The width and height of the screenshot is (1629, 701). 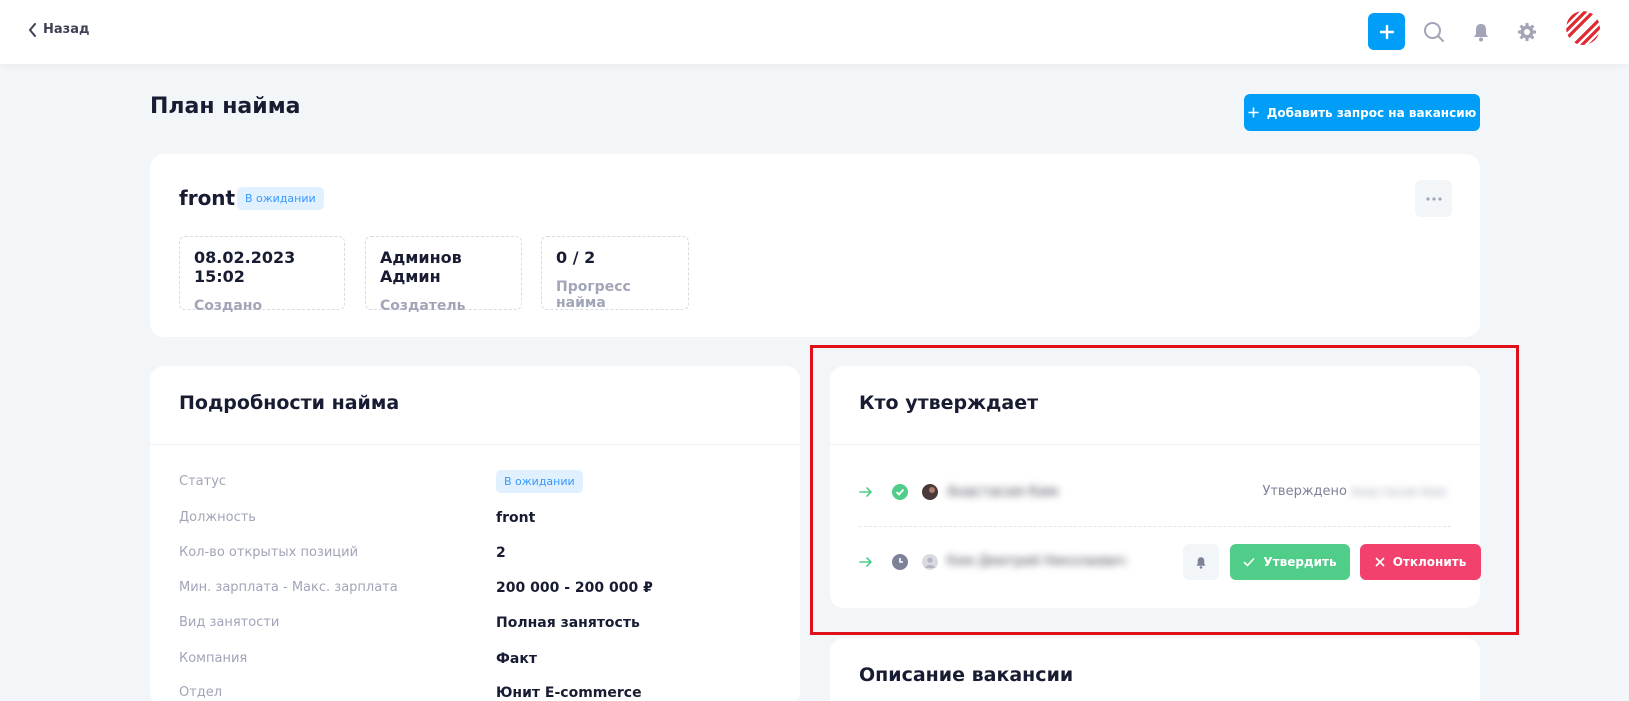 What do you see at coordinates (569, 693) in the screenshot?
I see `detail-value: Юнит E-commerce` at bounding box center [569, 693].